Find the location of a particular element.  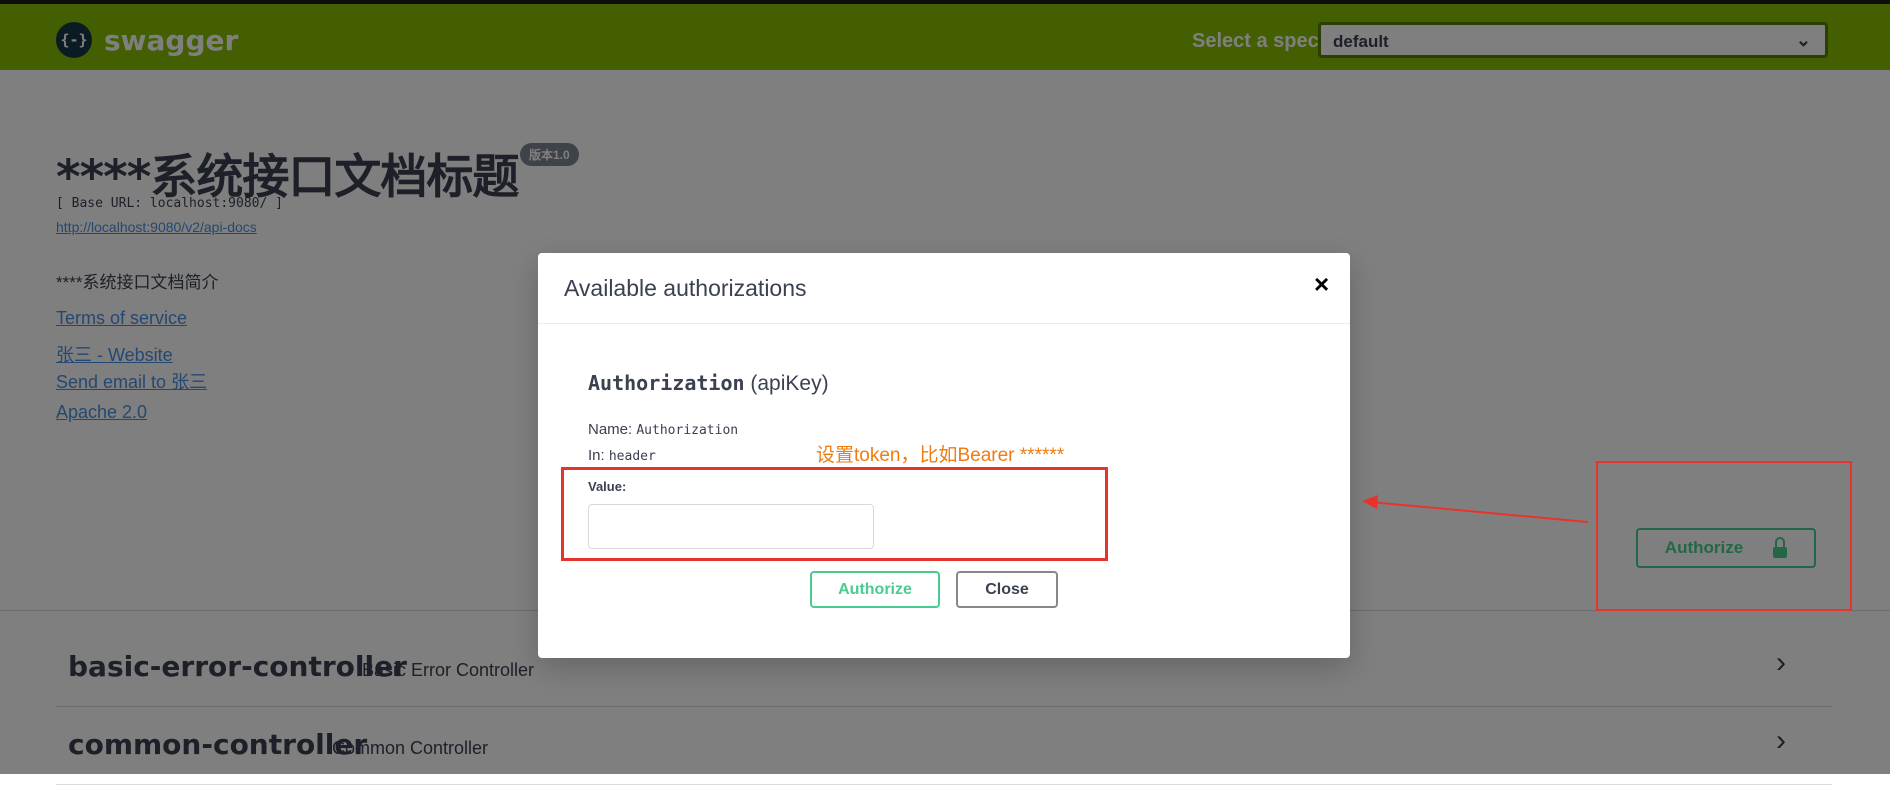

annotation-arrow-head is located at coordinates (1370, 502).